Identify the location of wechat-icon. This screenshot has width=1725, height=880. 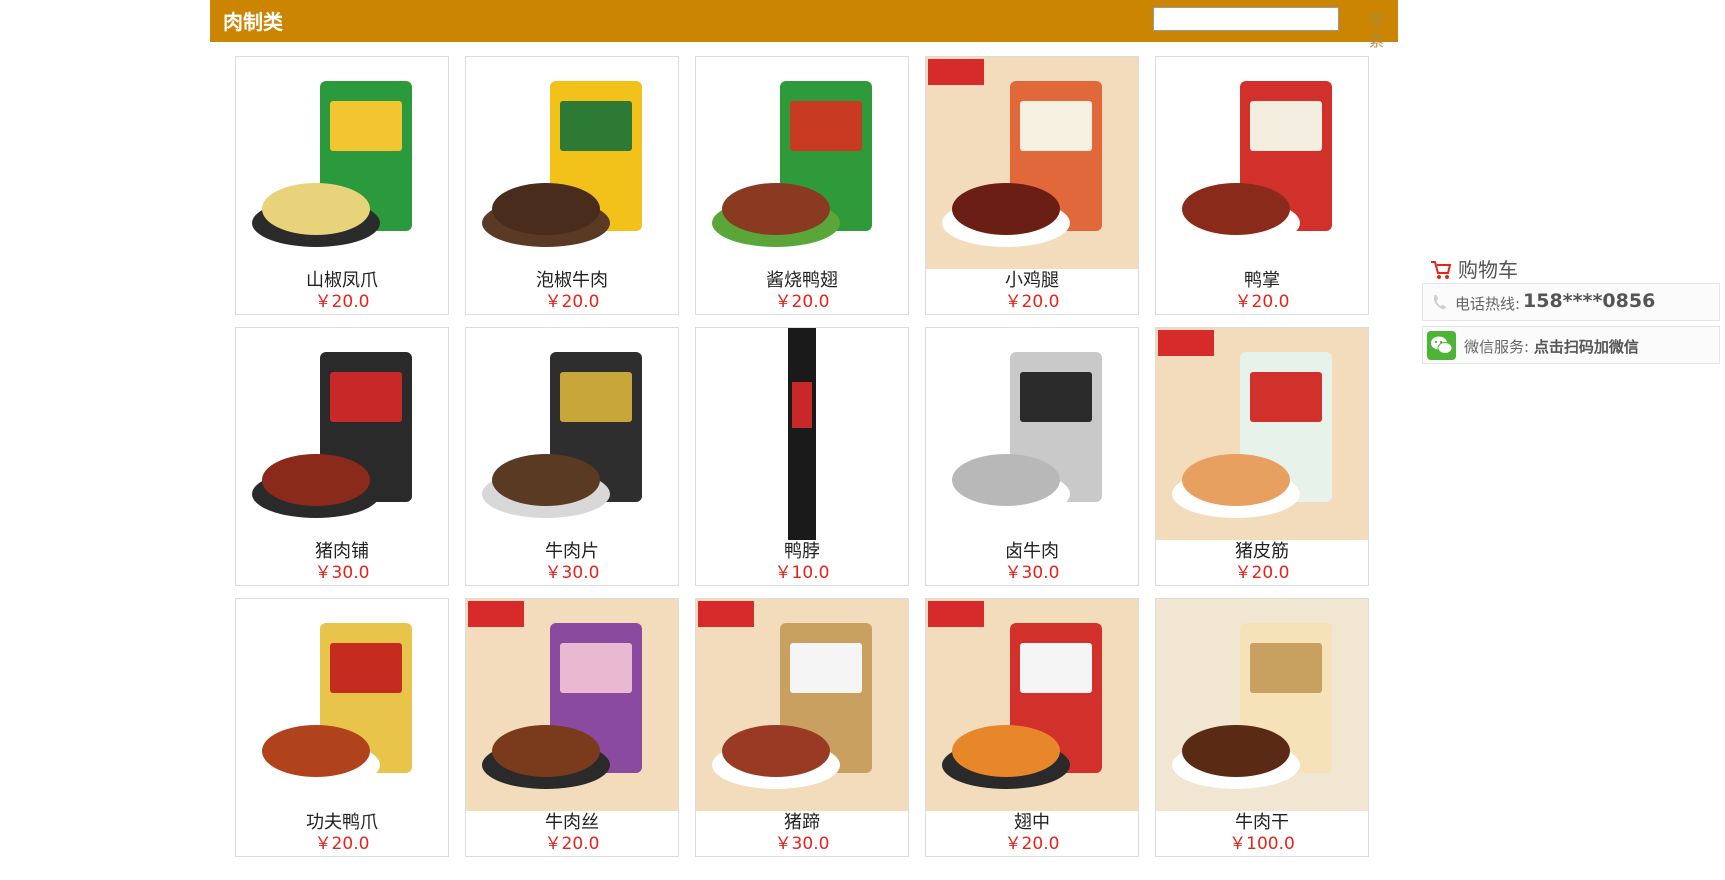
(1441, 345).